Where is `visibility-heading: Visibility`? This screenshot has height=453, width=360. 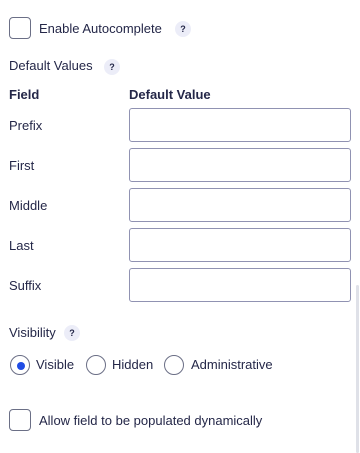 visibility-heading: Visibility is located at coordinates (32, 332).